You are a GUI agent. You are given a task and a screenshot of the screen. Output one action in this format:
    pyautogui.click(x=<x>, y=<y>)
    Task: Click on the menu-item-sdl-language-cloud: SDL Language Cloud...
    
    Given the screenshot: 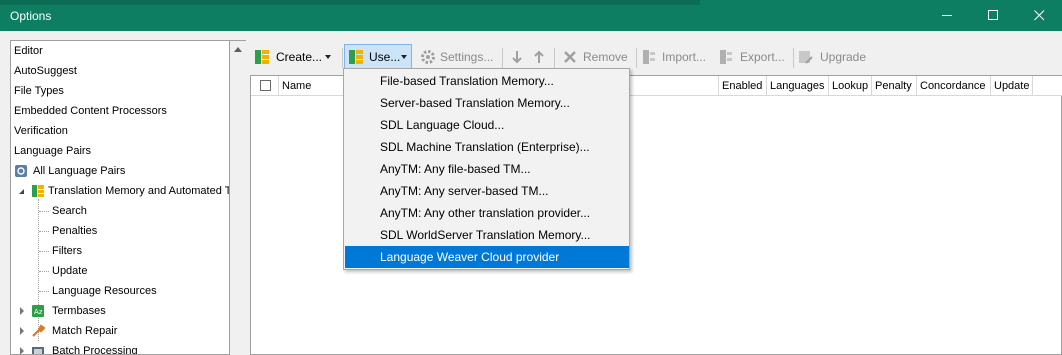 What is the action you would take?
    pyautogui.click(x=487, y=125)
    